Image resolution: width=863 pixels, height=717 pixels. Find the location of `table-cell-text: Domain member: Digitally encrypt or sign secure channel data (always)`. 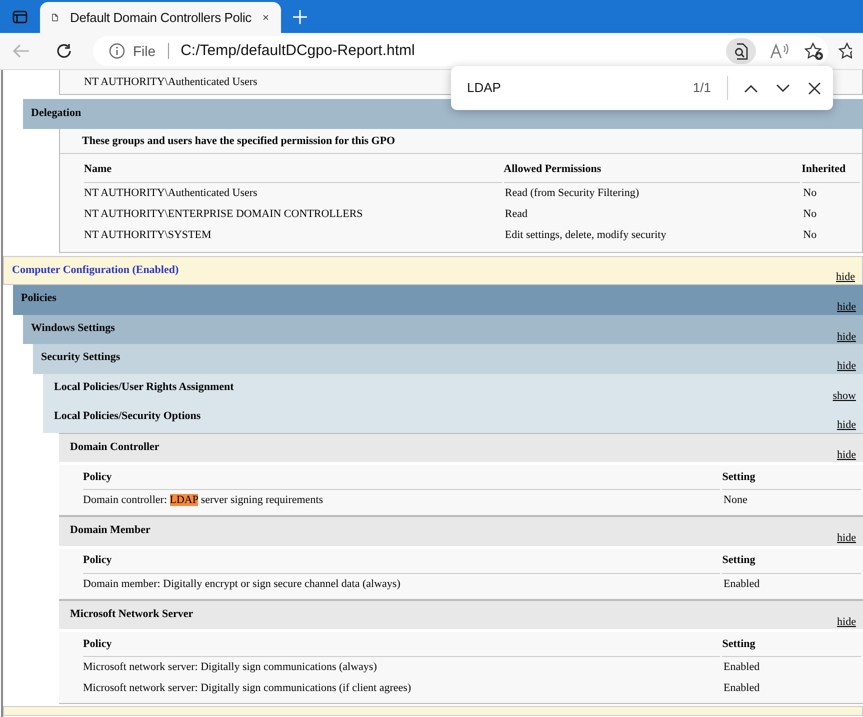

table-cell-text: Domain member: Digitally encrypt or sign secure channel data (always) is located at coordinates (242, 584).